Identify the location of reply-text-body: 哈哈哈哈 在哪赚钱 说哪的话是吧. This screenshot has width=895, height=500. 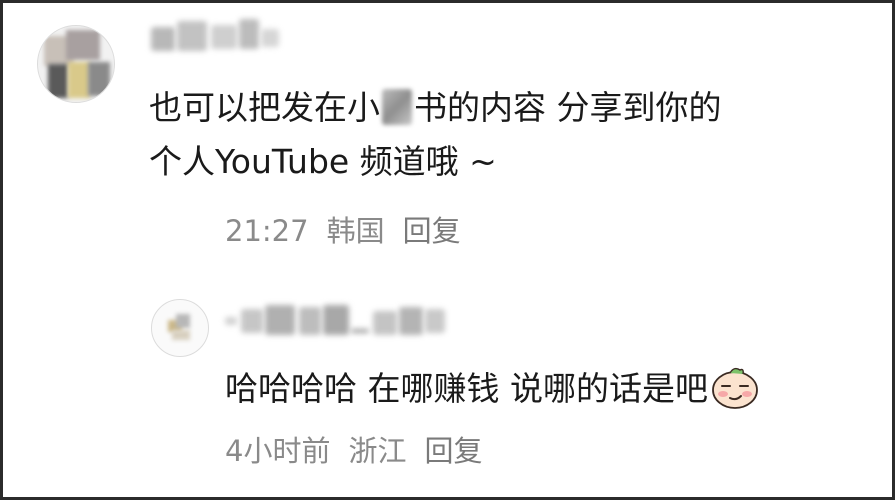
(466, 388).